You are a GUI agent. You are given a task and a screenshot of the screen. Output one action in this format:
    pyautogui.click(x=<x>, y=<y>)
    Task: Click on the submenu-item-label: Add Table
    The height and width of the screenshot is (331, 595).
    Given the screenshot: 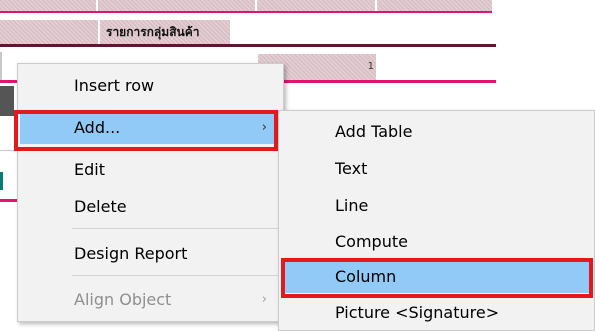 What is the action you would take?
    pyautogui.click(x=374, y=131)
    